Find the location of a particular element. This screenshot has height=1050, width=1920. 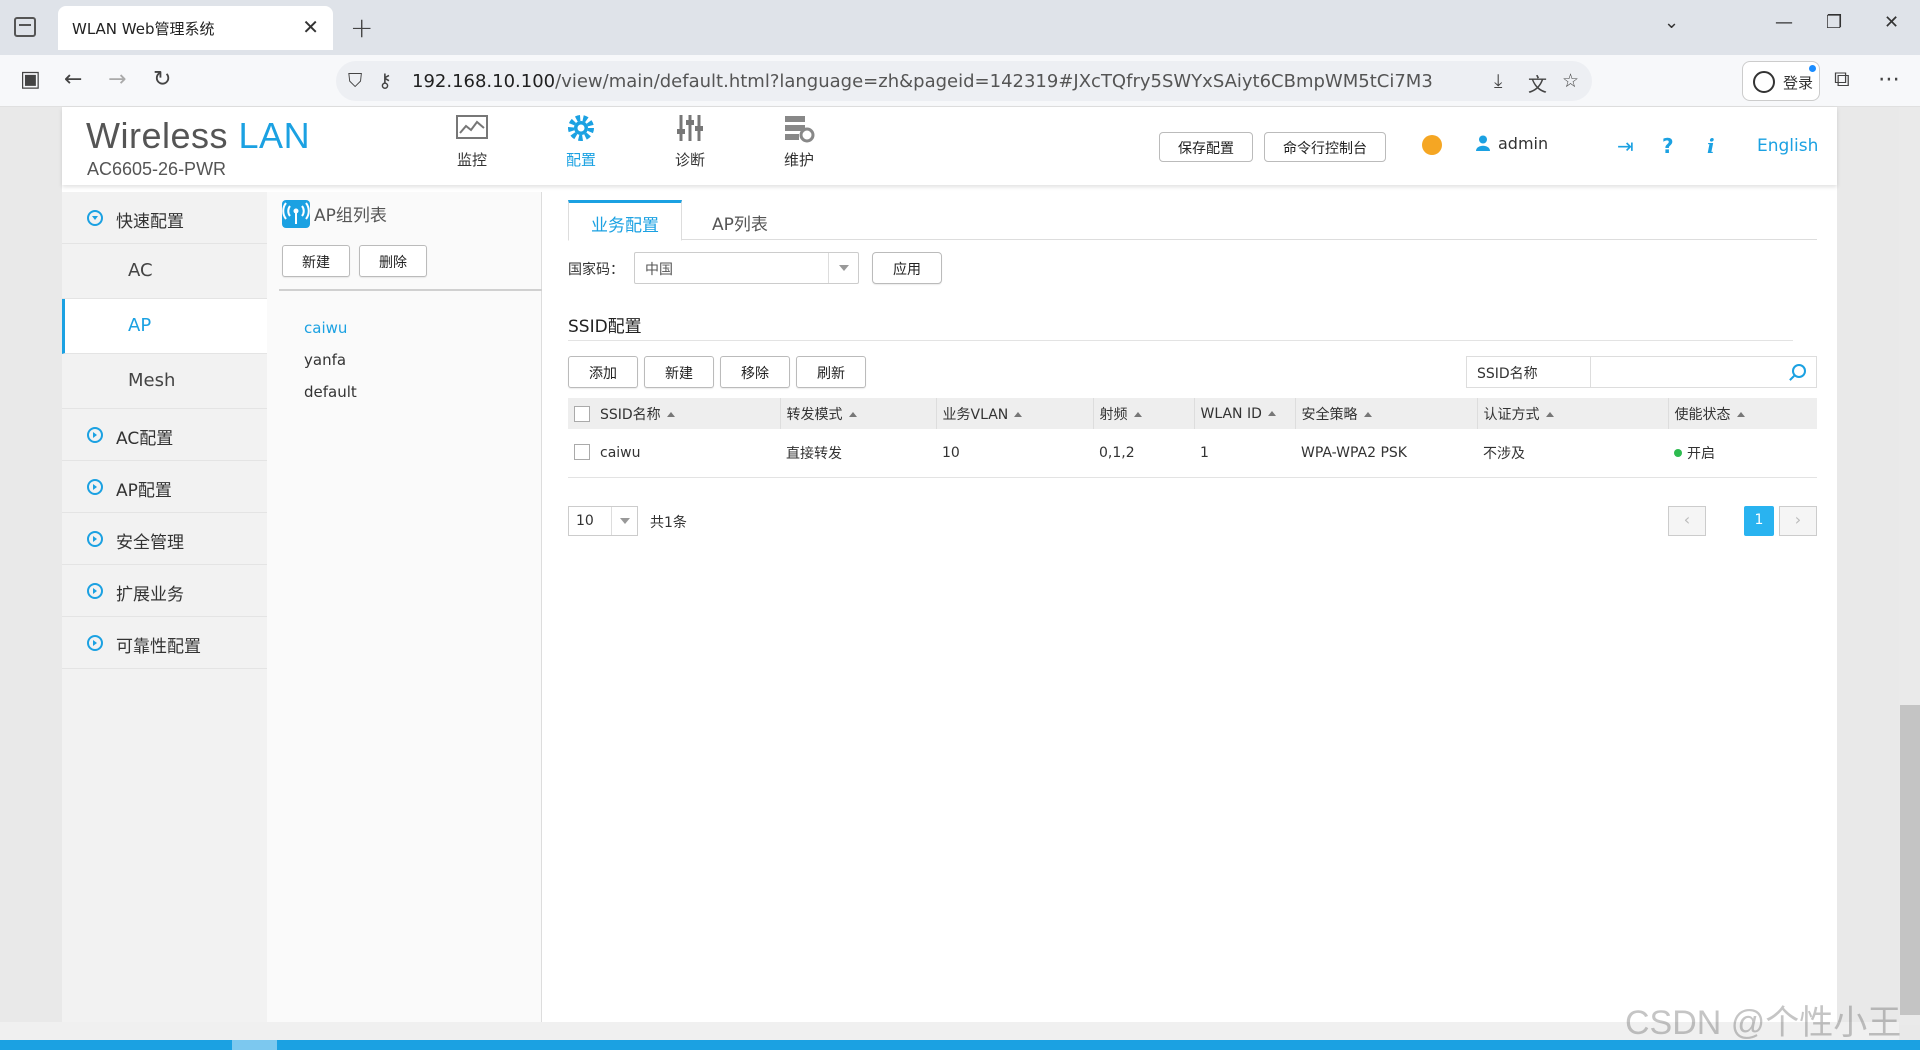

back-icon: ← is located at coordinates (73, 79).